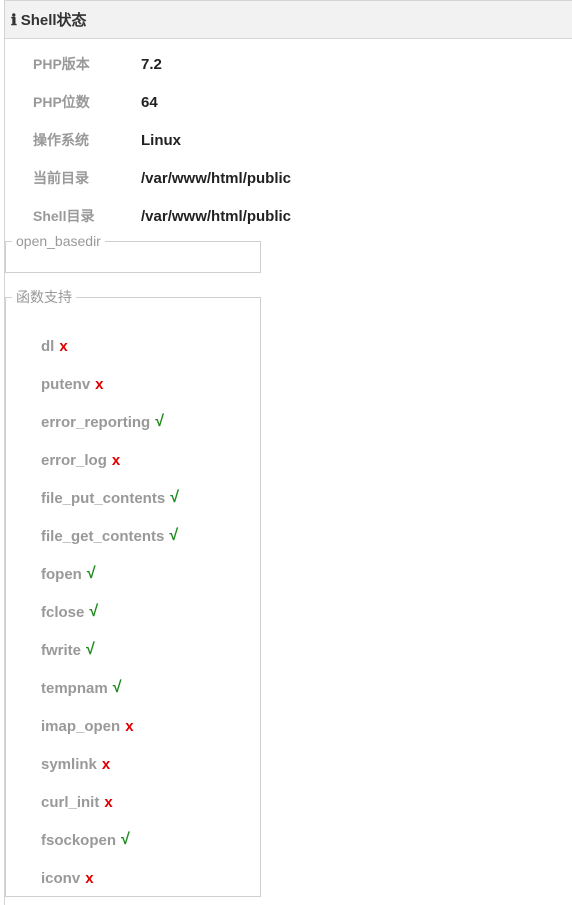 This screenshot has width=572, height=905. I want to click on function-name: imap_open, so click(81, 726).